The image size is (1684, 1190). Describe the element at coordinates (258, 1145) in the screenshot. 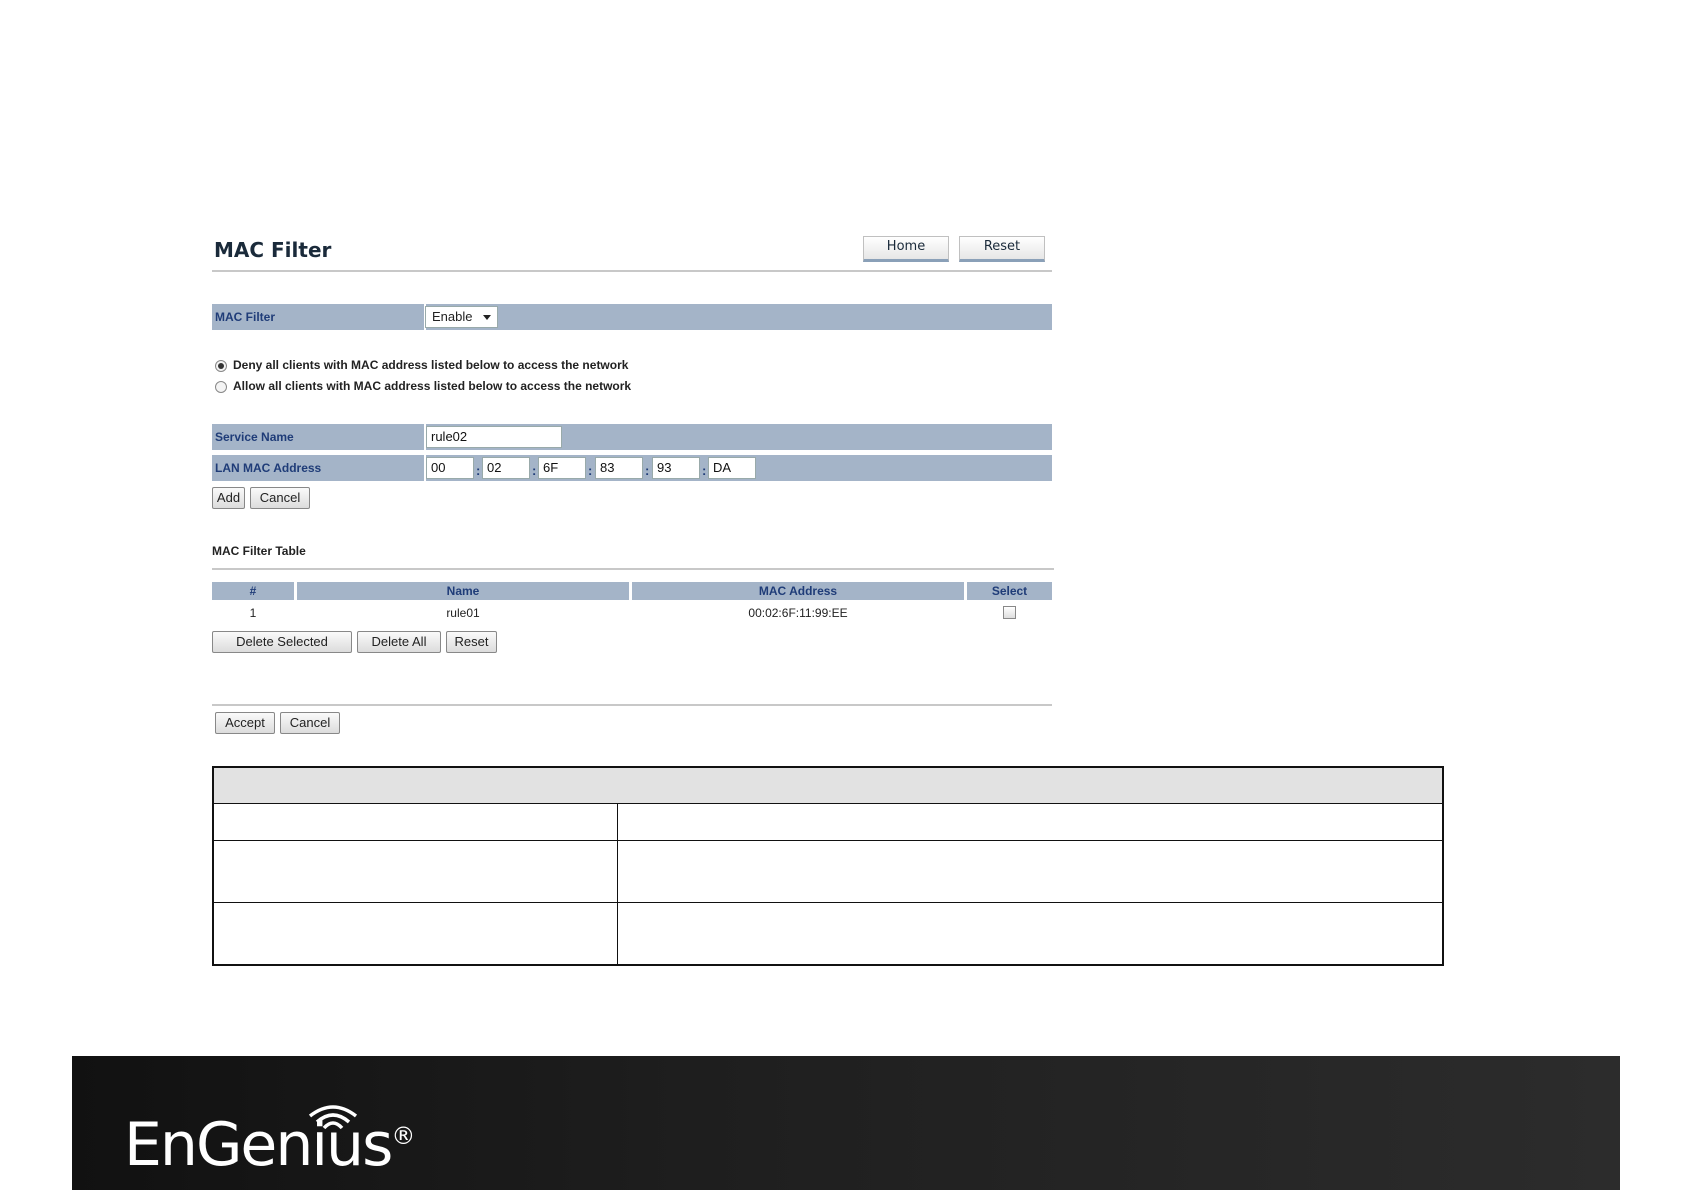

I see `brand-name: EnGenius` at that location.